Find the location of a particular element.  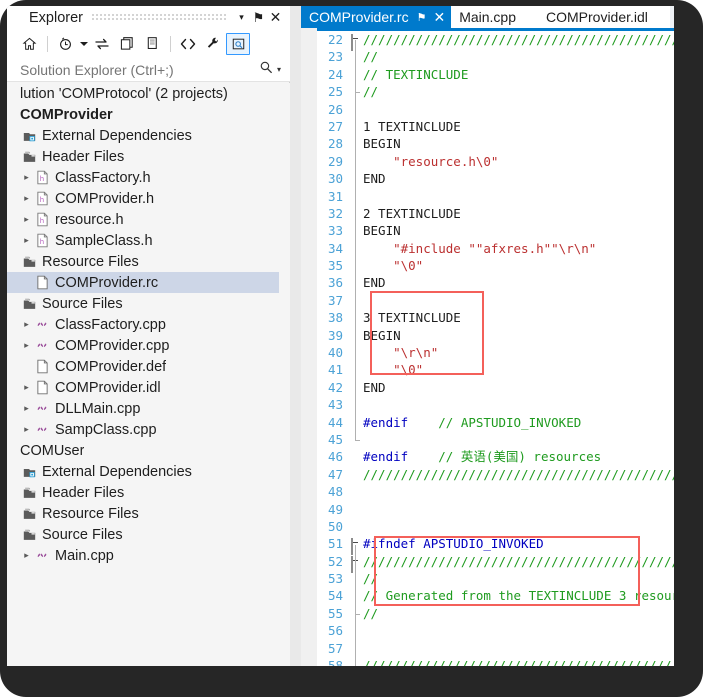

editor-tab: COMProvider.idl is located at coordinates (604, 17).